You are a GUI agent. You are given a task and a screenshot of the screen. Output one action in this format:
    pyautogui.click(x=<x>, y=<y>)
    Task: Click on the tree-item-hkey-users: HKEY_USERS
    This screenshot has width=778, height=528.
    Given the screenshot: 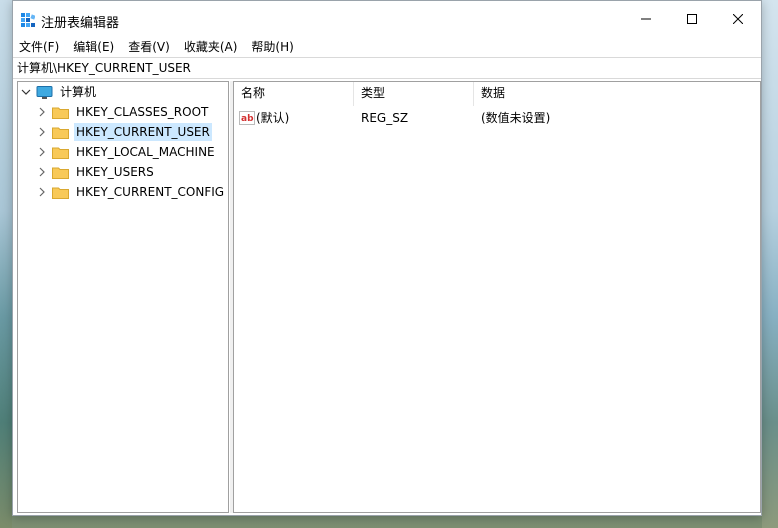 What is the action you would take?
    pyautogui.click(x=96, y=172)
    